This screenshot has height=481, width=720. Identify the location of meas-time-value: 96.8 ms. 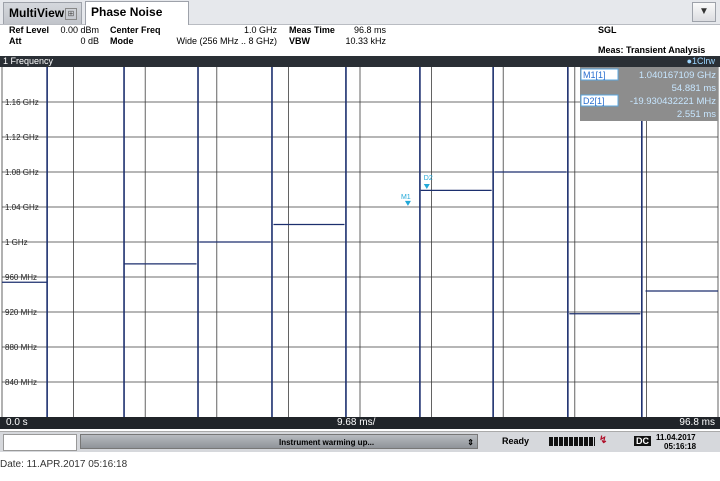
(369, 30).